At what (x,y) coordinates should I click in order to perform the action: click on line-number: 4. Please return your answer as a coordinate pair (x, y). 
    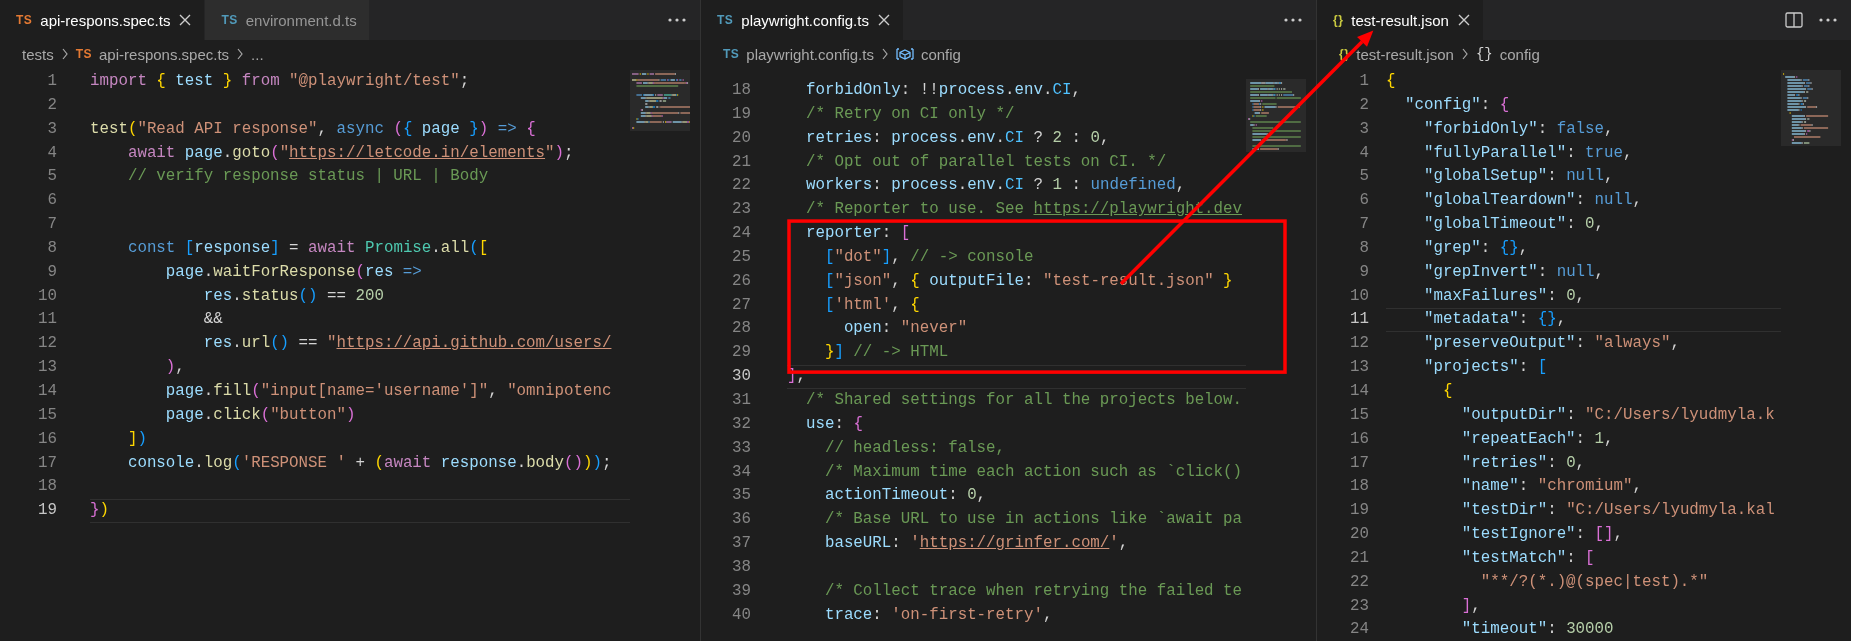
    Looking at the image, I should click on (1363, 153).